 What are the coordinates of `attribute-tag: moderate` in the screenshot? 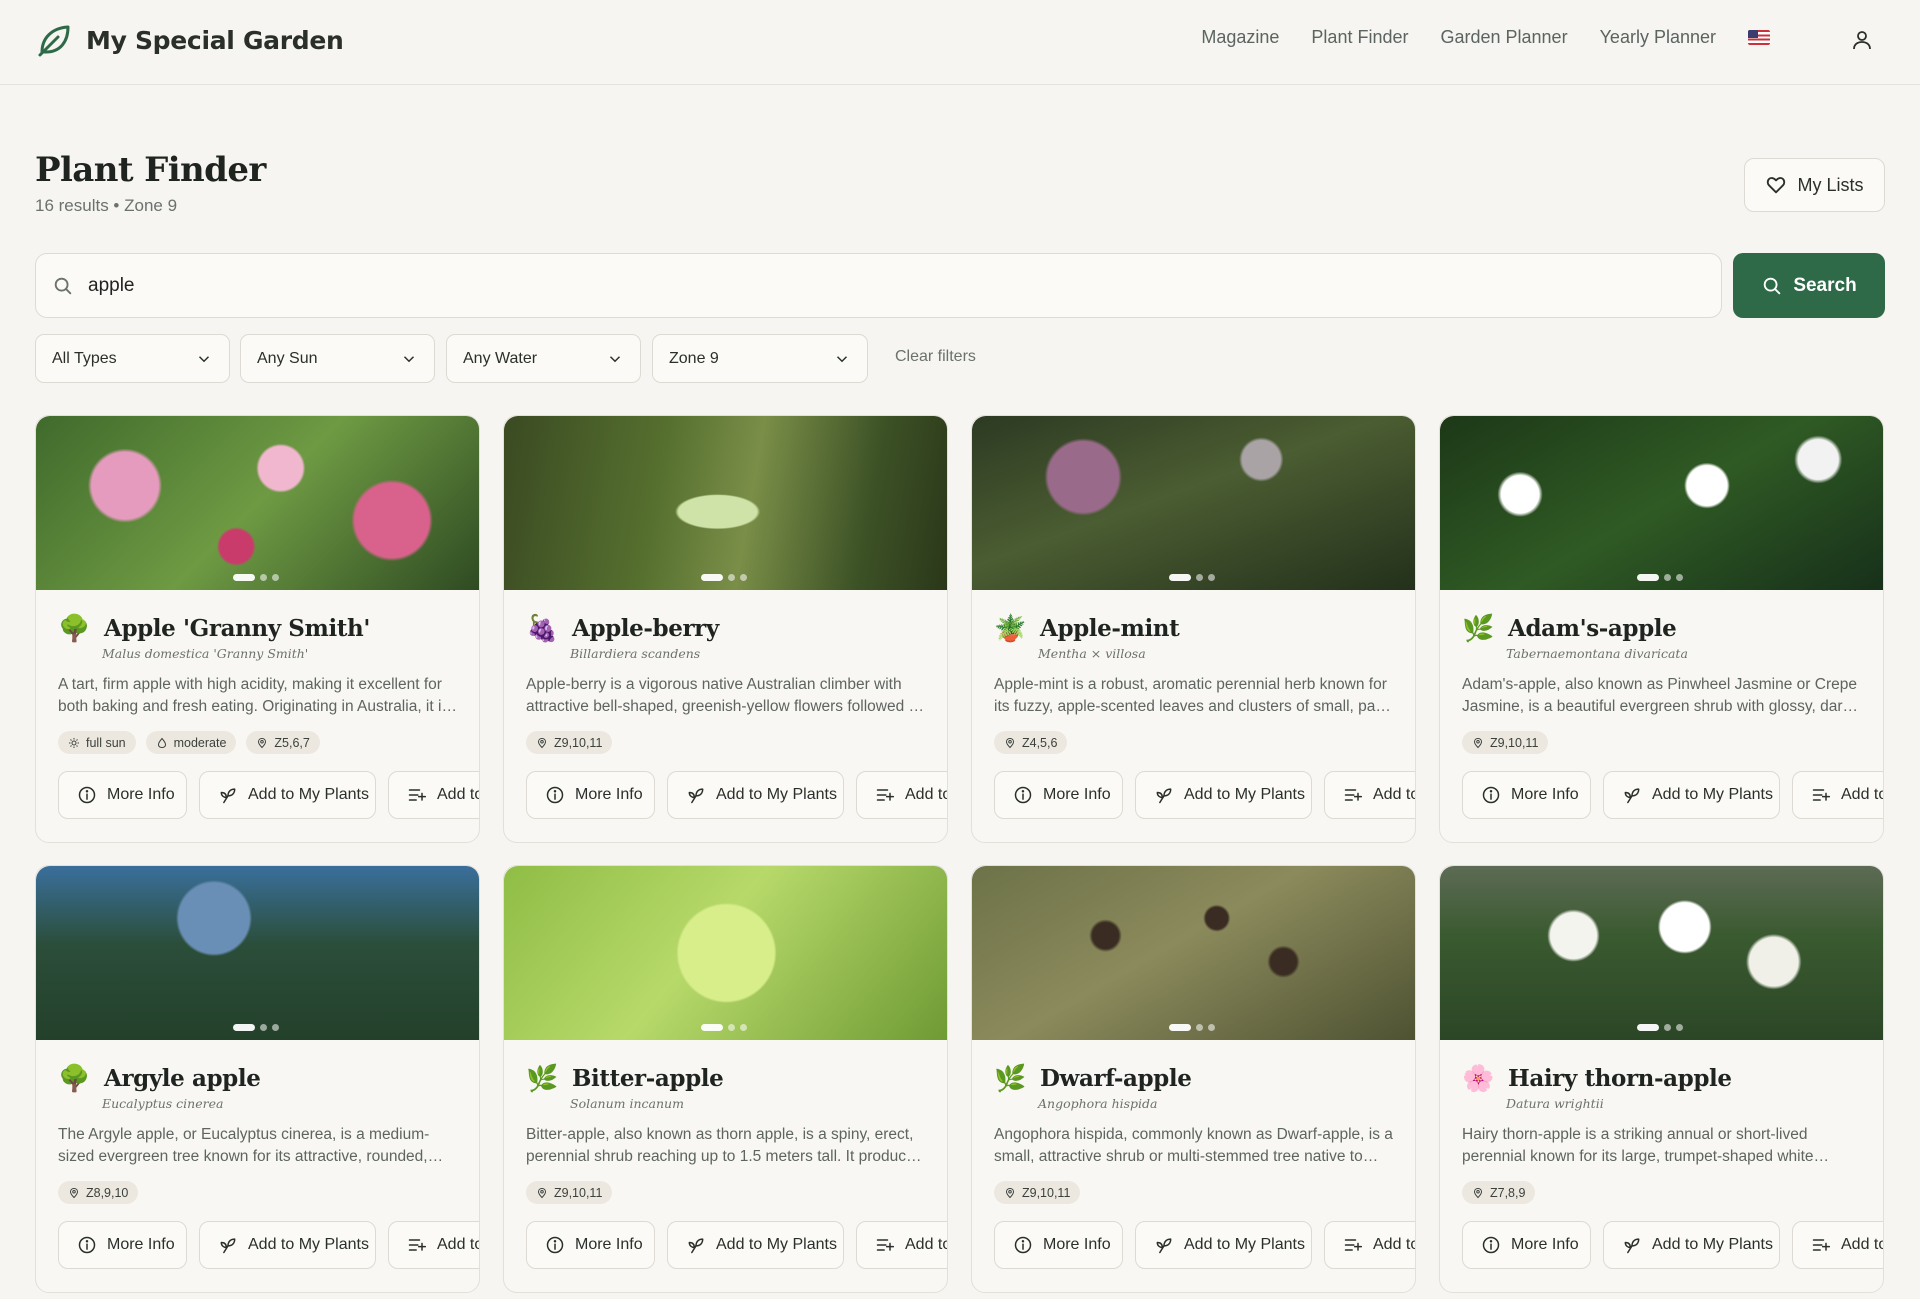 It's located at (191, 742).